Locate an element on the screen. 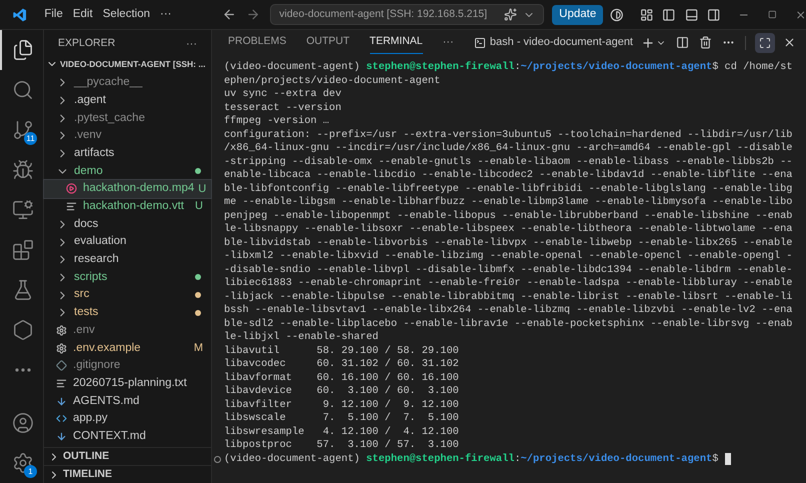 This screenshot has height=483, width=806. menu-item: Selection is located at coordinates (126, 15).